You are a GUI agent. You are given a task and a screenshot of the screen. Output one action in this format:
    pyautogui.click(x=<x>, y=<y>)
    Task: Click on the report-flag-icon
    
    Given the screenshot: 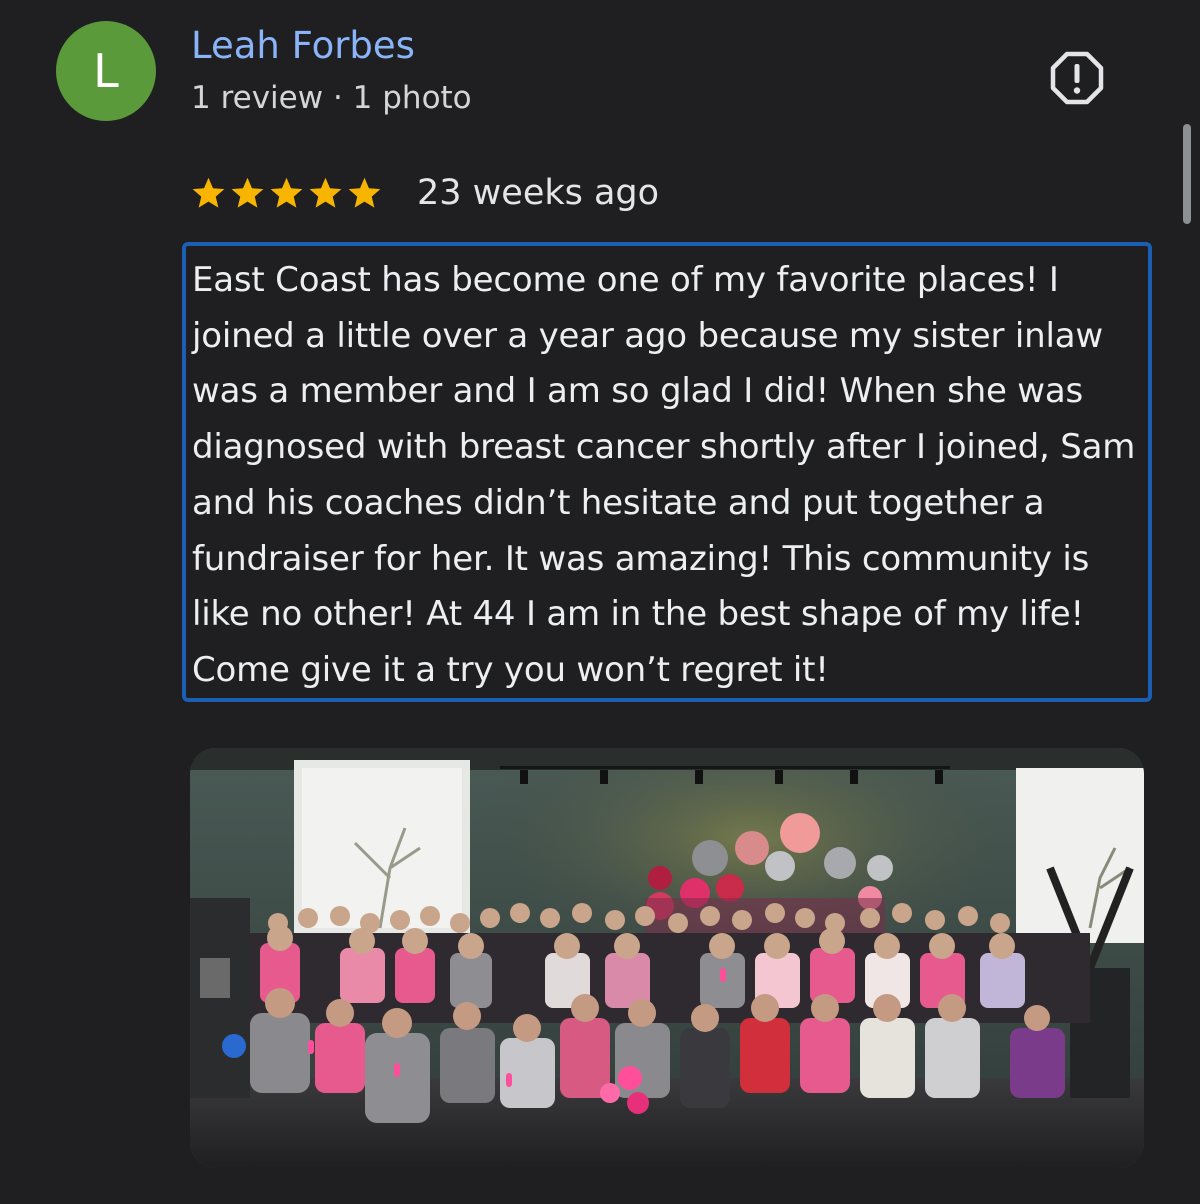 What is the action you would take?
    pyautogui.click(x=1077, y=78)
    